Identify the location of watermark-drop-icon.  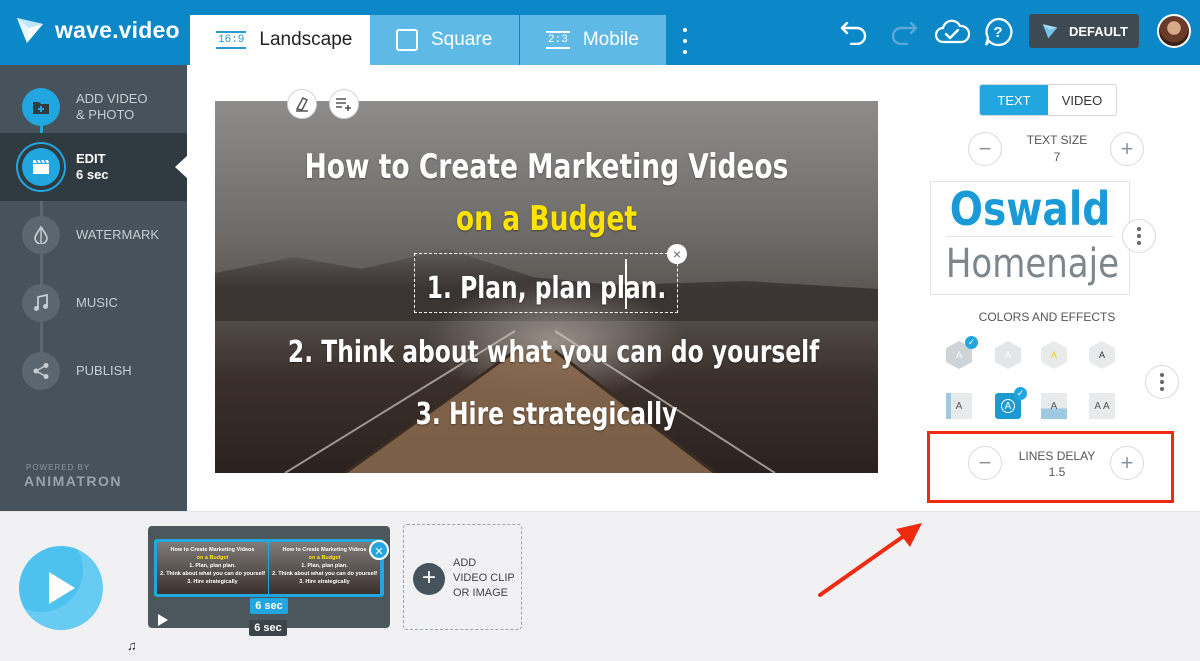
(41, 235).